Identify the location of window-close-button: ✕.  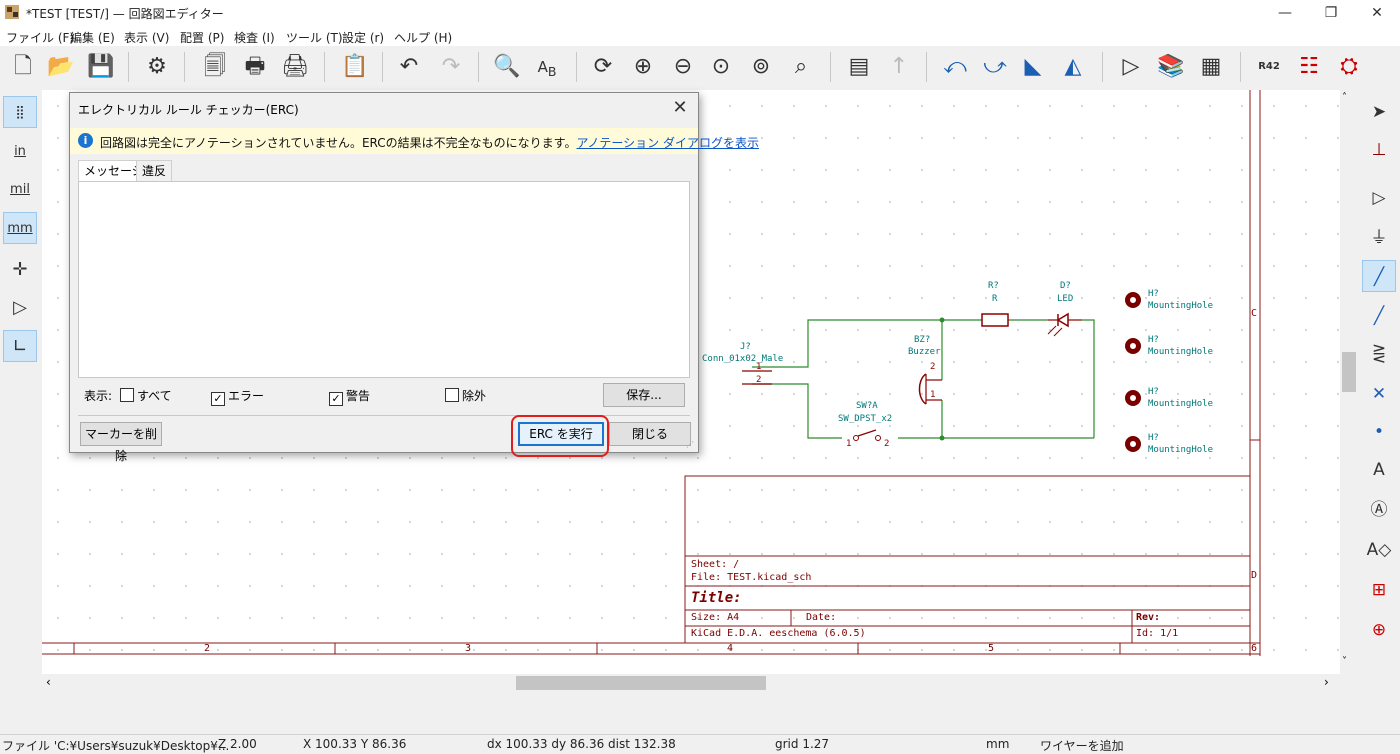
(1377, 13).